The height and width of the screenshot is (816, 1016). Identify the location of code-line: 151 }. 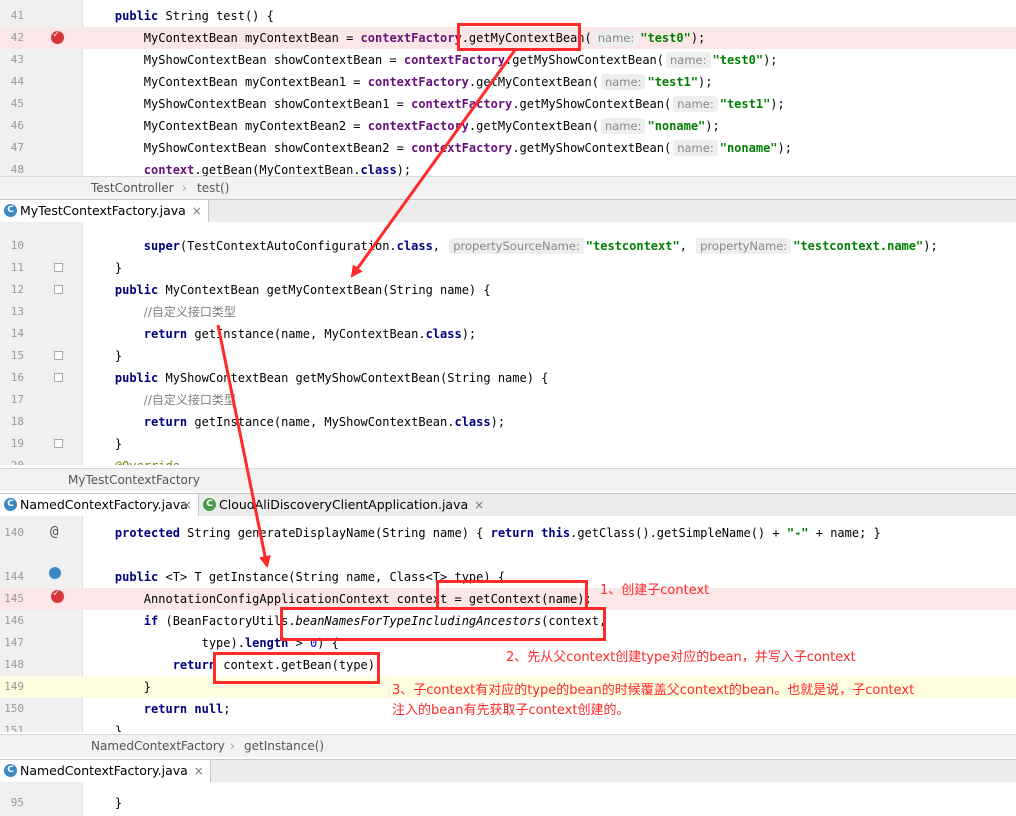
(508, 726).